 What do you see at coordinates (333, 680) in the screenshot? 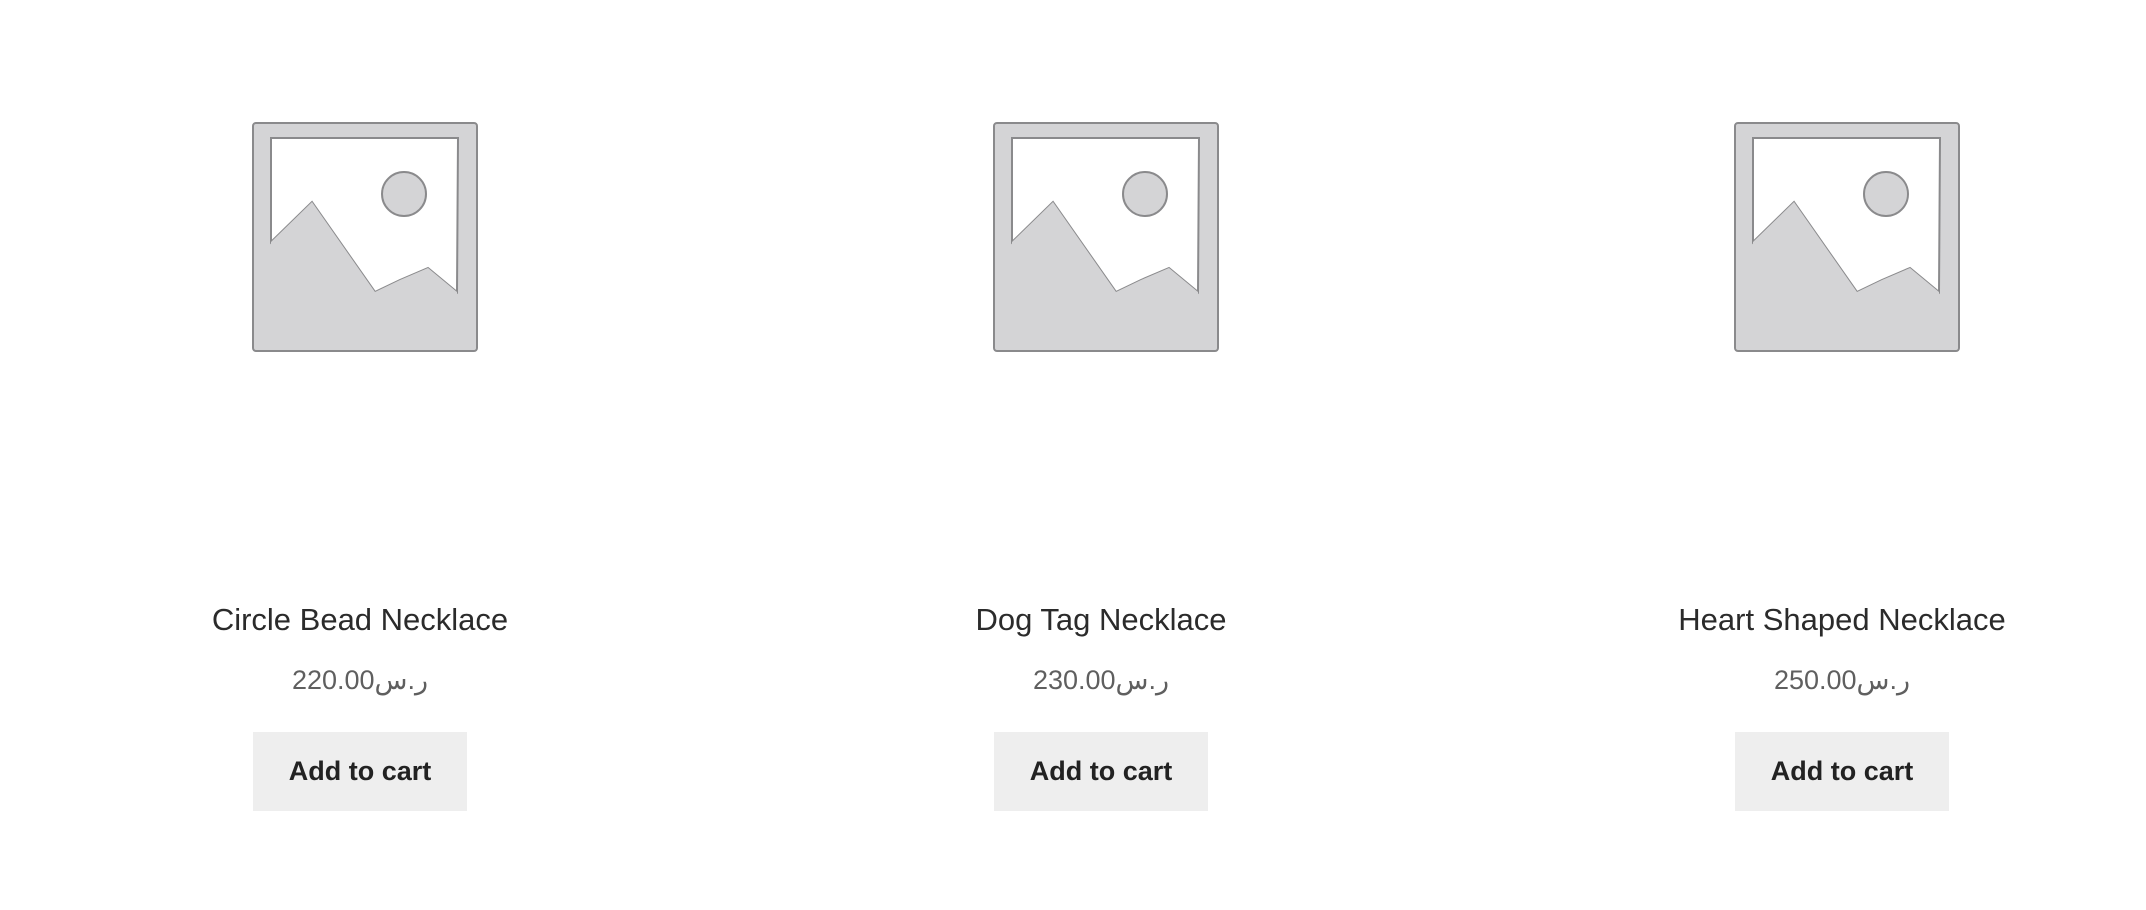
I see `price-amount: 220.00` at bounding box center [333, 680].